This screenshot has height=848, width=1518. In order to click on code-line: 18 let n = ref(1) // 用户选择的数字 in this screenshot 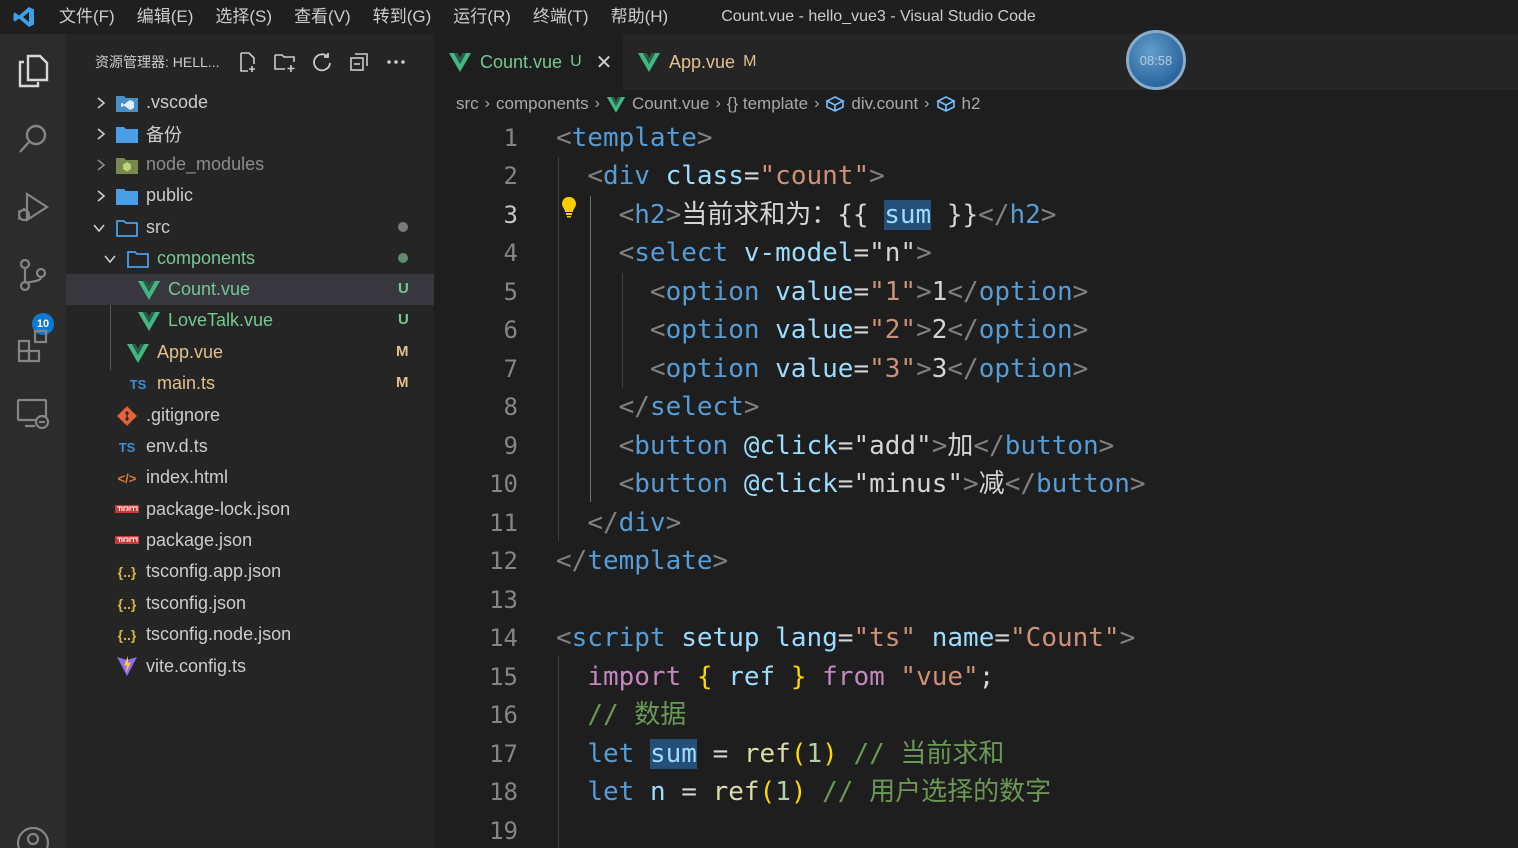, I will do `click(976, 792)`.